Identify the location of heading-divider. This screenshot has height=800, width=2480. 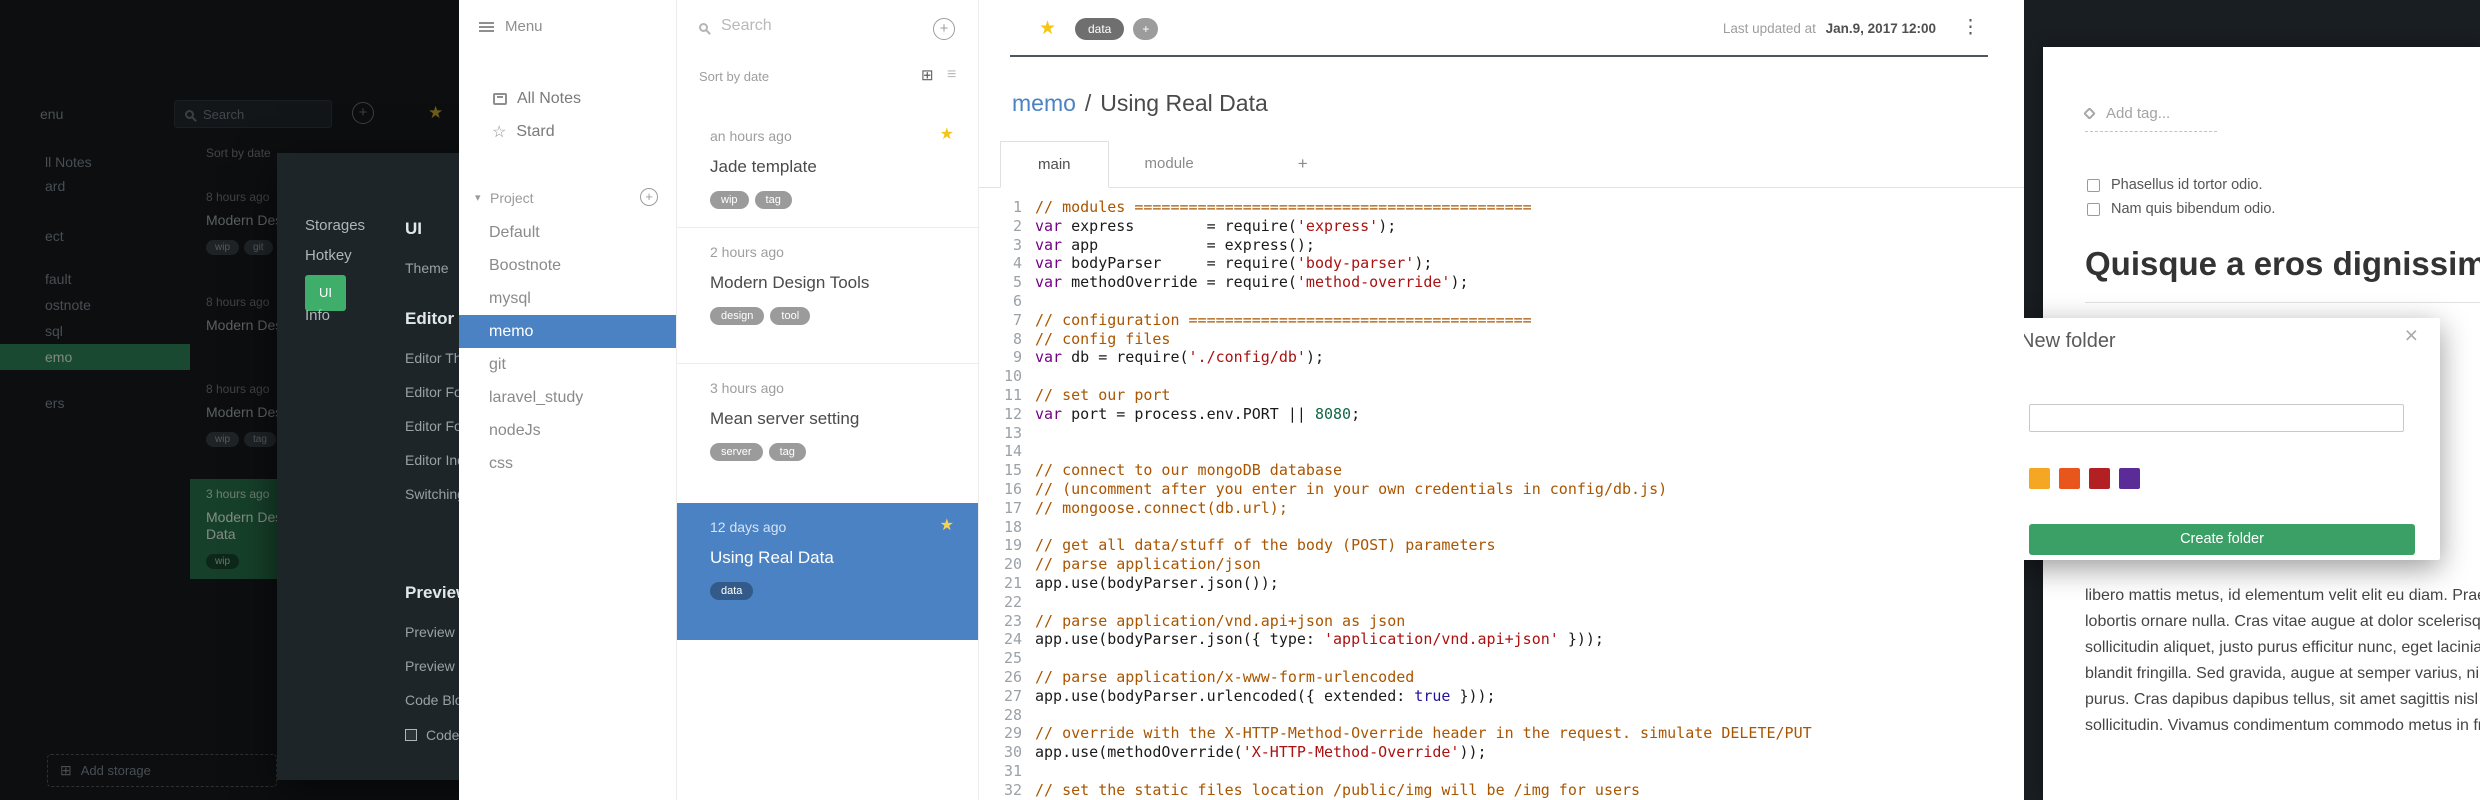
(2282, 302).